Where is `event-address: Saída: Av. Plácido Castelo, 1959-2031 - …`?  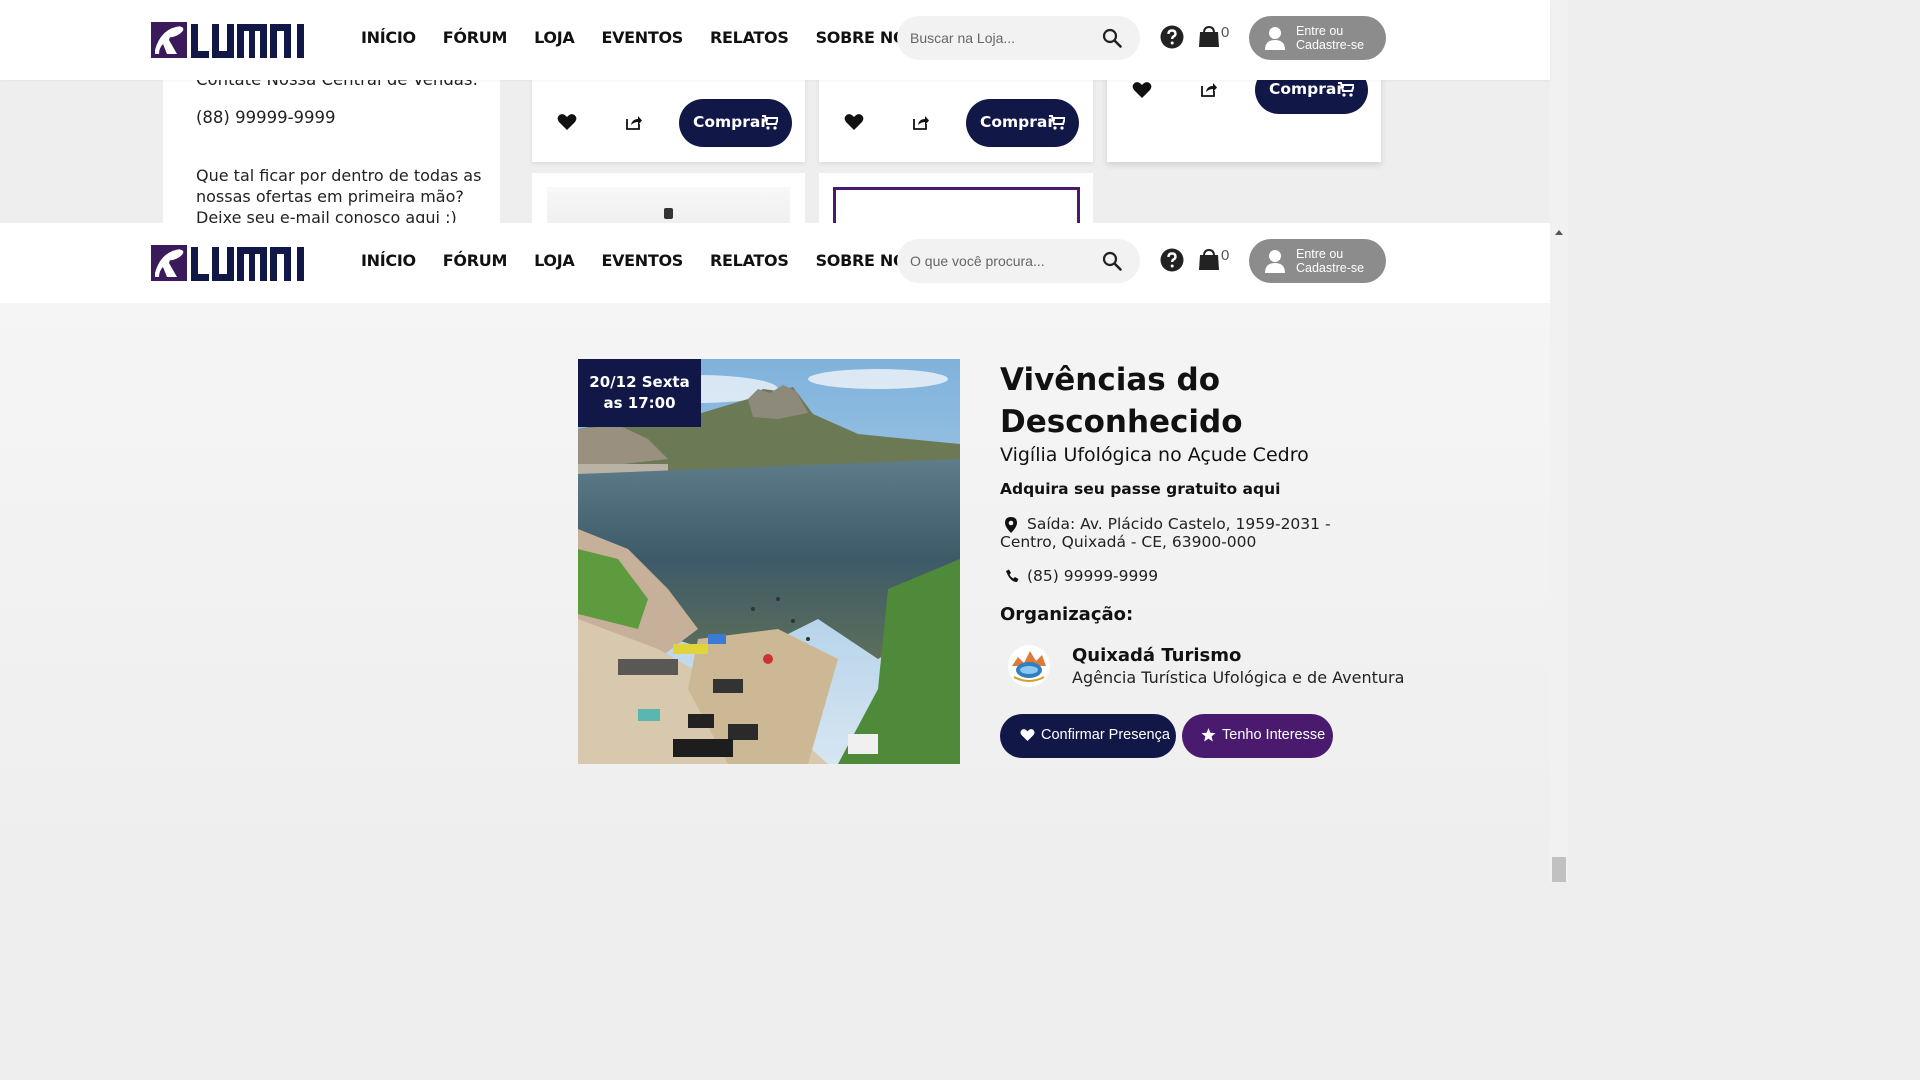
event-address: Saída: Av. Plácido Castelo, 1959-2031 - … is located at coordinates (1165, 533).